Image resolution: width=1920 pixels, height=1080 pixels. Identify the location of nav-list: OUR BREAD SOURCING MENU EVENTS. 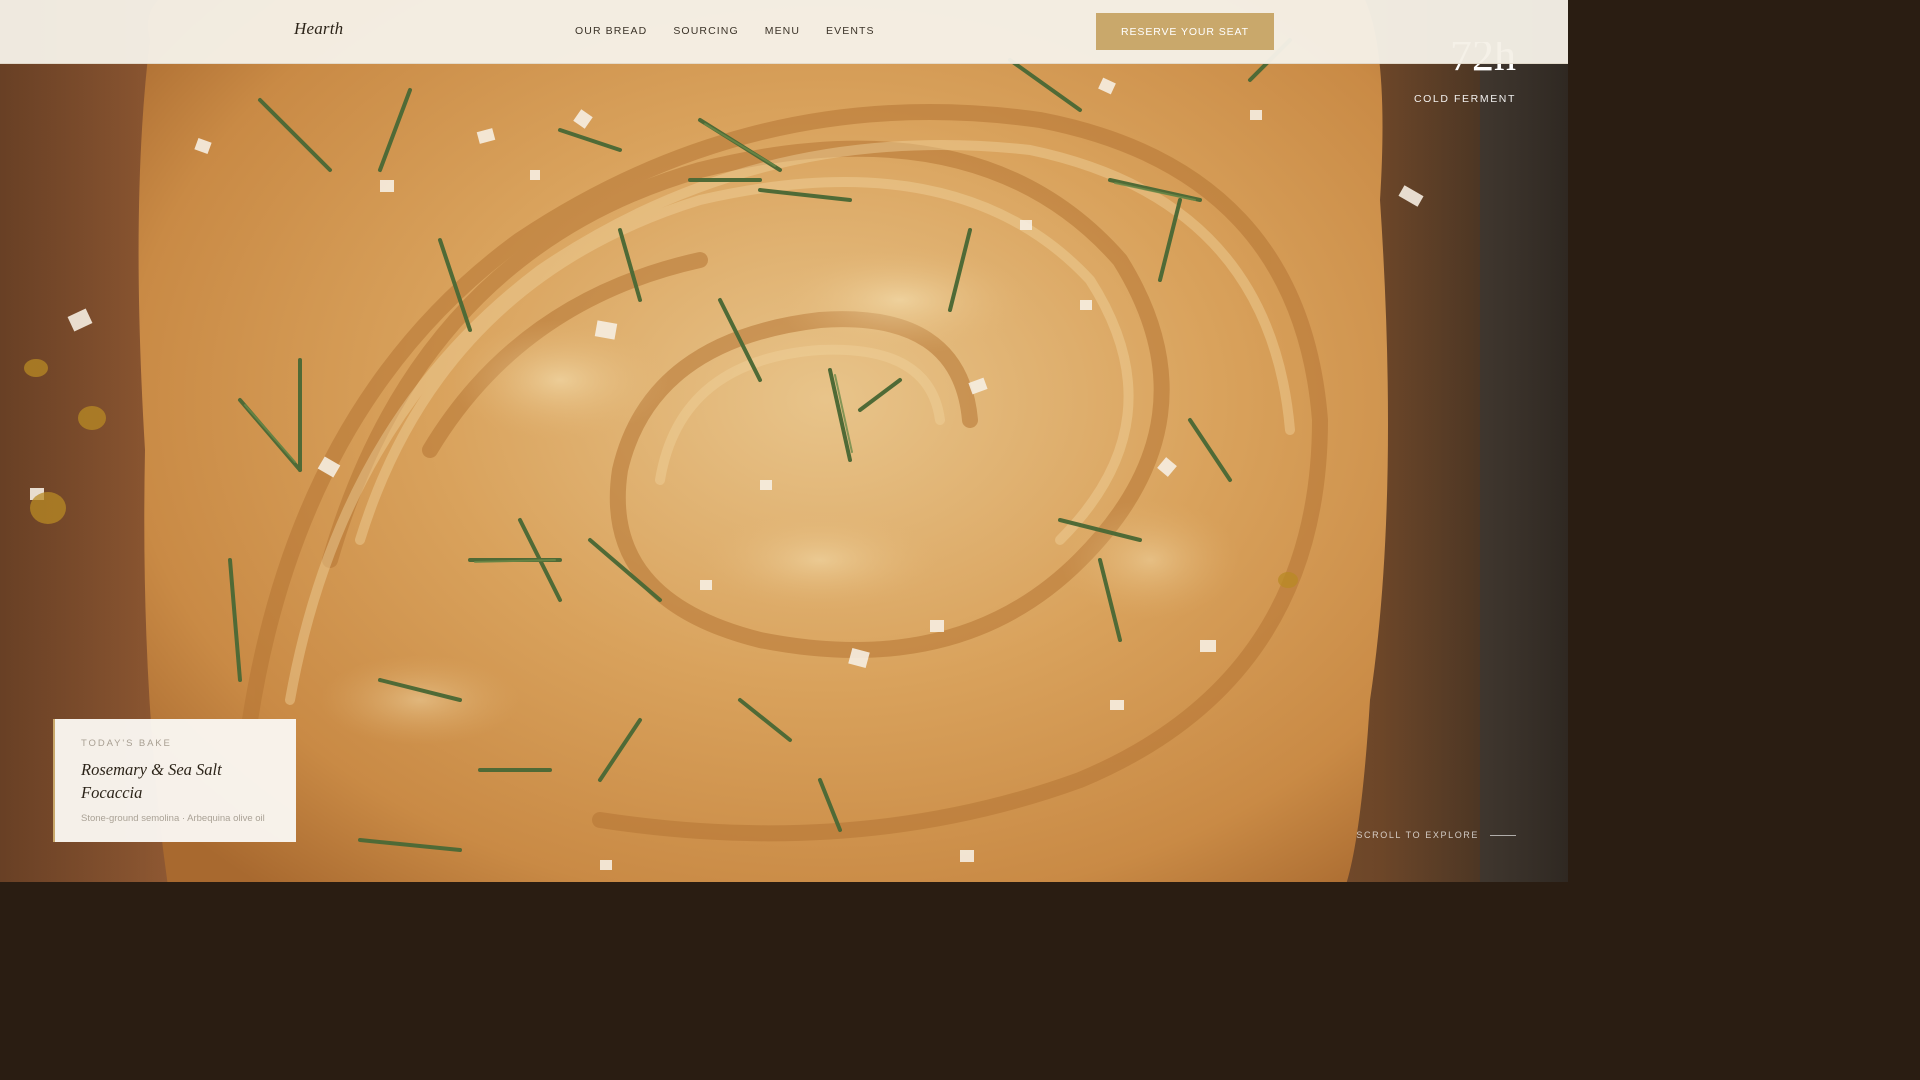
(738, 31).